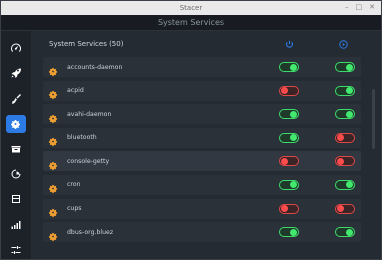 Image resolution: width=382 pixels, height=260 pixels. Describe the element at coordinates (74, 185) in the screenshot. I see `service-name: cron` at that location.